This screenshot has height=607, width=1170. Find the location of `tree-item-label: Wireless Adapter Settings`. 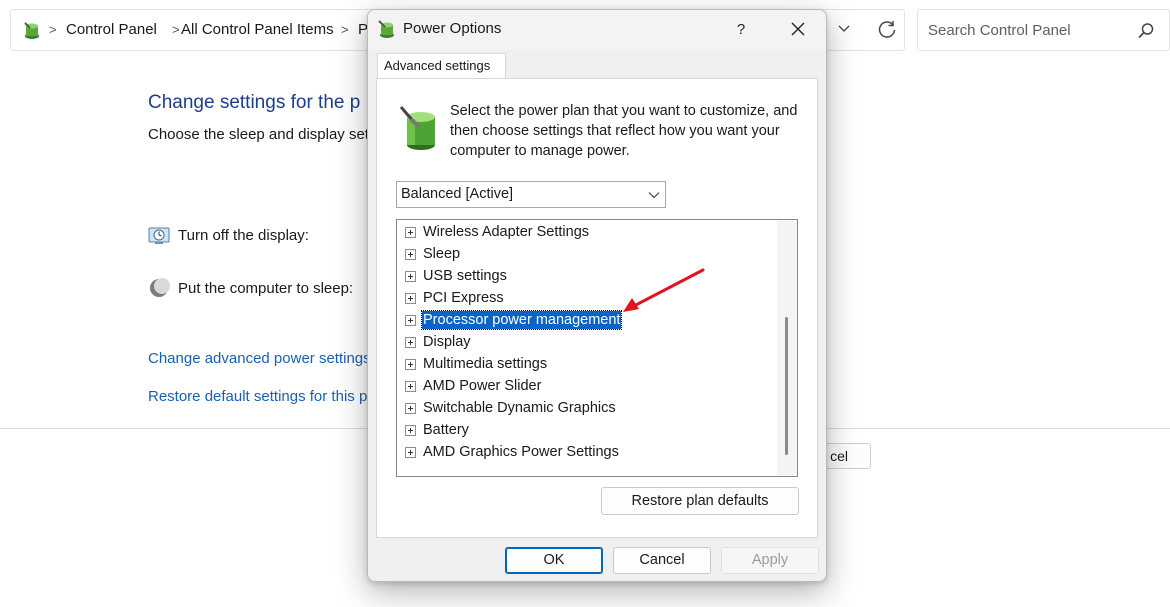

tree-item-label: Wireless Adapter Settings is located at coordinates (506, 232).